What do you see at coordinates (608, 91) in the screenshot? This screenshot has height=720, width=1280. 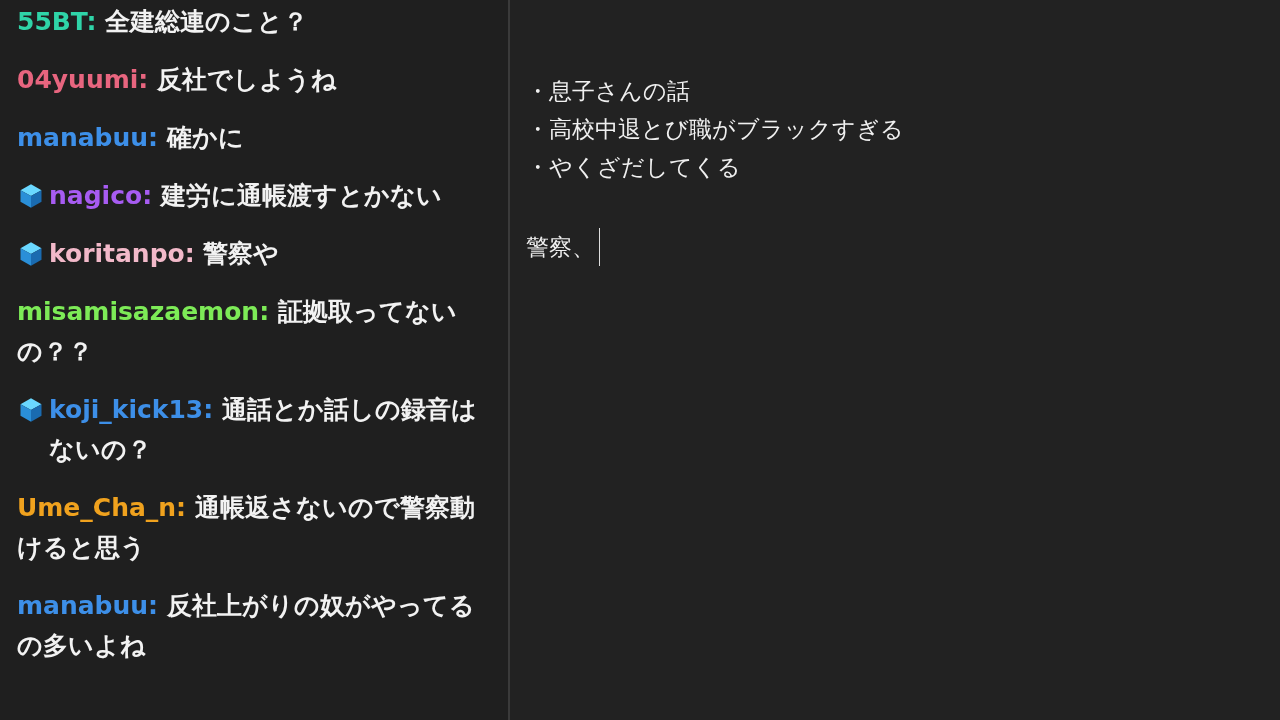 I see `note-line: ・息子さんの話` at bounding box center [608, 91].